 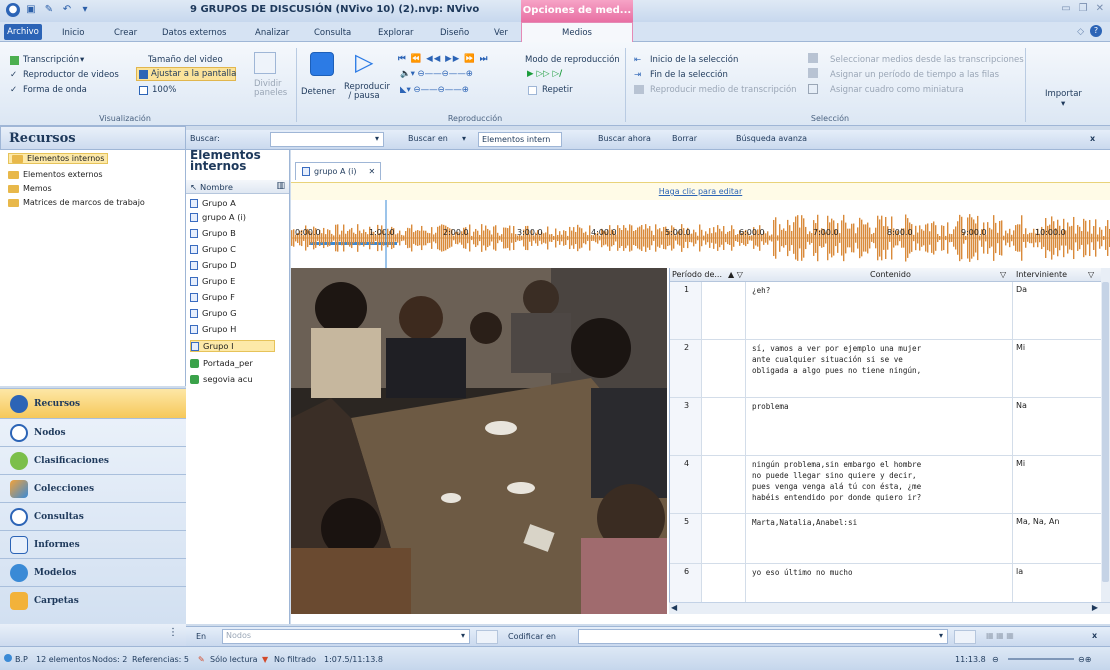 What do you see at coordinates (1037, 521) in the screenshot?
I see `row-speaker: Ma, Na, An` at bounding box center [1037, 521].